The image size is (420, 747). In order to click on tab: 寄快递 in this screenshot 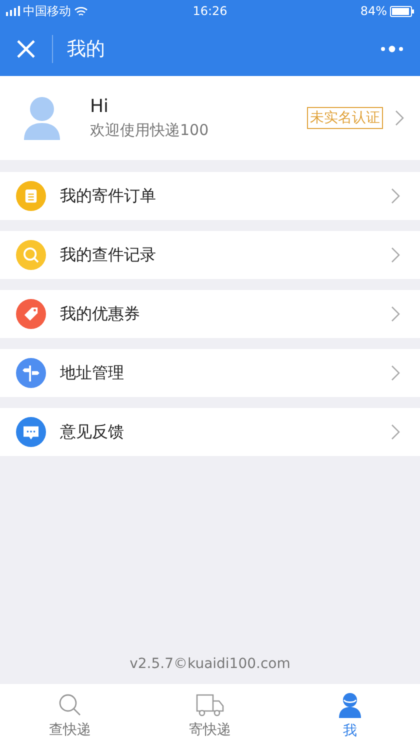, I will do `click(210, 715)`.